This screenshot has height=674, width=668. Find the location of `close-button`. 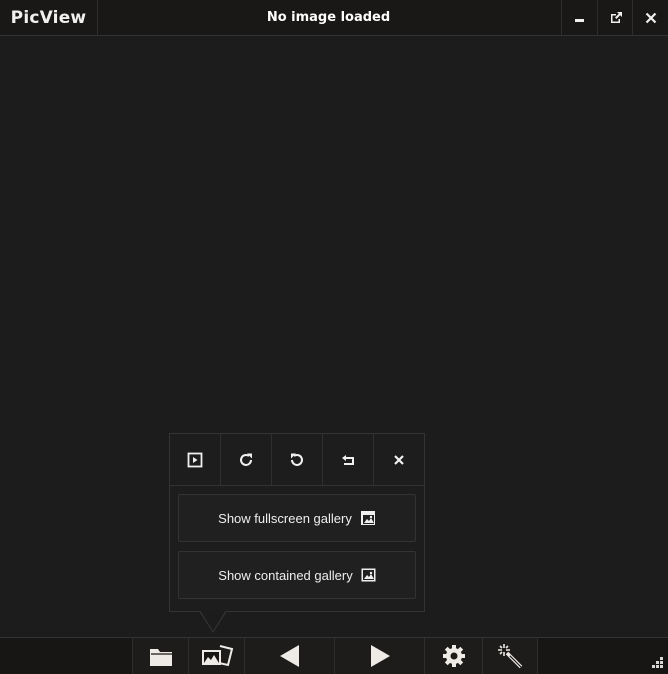

close-button is located at coordinates (650, 17).